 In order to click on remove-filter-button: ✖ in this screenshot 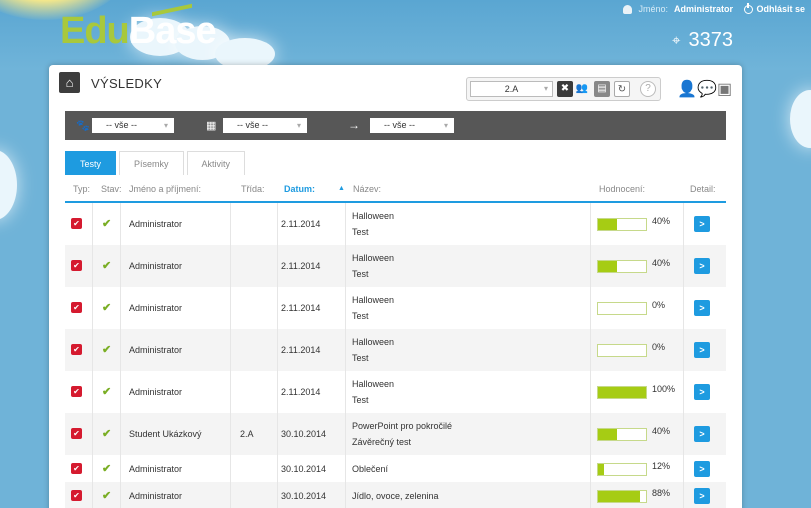, I will do `click(565, 89)`.